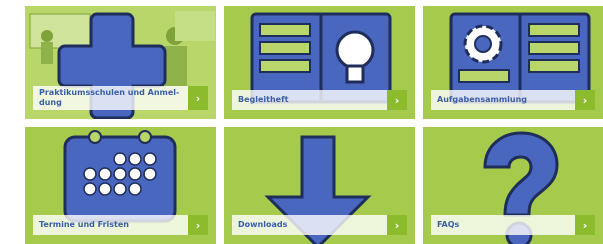  I want to click on tile-label-bar: Termine und Fristen ›, so click(120, 225).